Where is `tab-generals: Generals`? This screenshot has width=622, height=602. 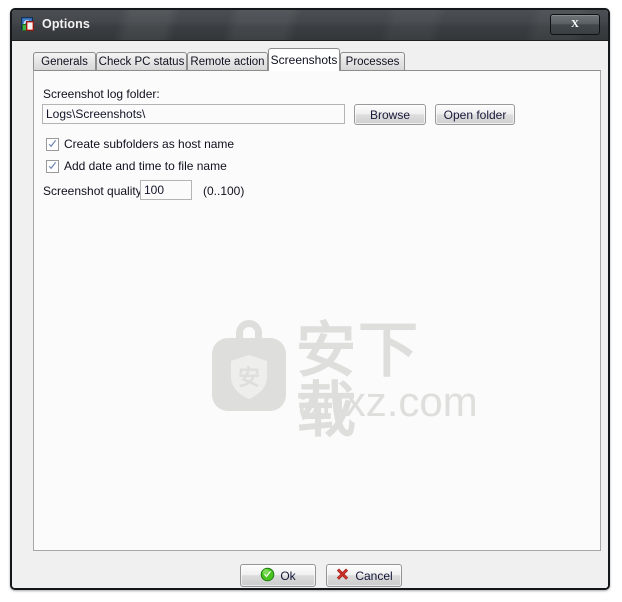
tab-generals: Generals is located at coordinates (64, 61).